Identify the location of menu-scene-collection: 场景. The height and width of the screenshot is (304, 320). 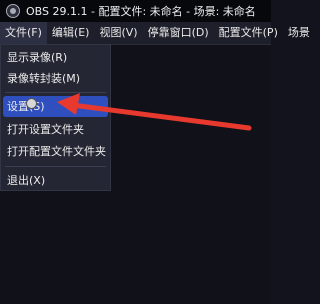
(299, 33).